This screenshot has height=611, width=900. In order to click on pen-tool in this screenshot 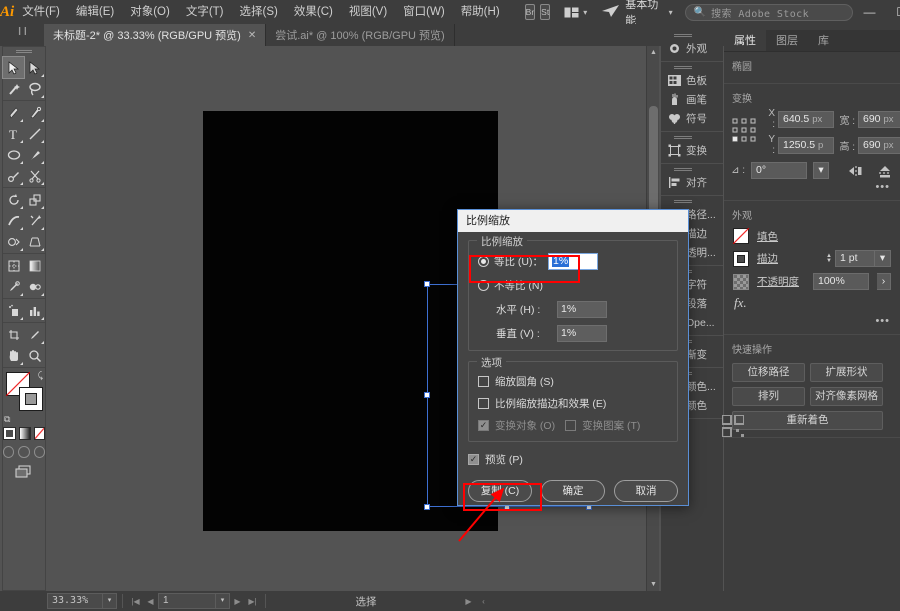, I will do `click(13, 112)`.